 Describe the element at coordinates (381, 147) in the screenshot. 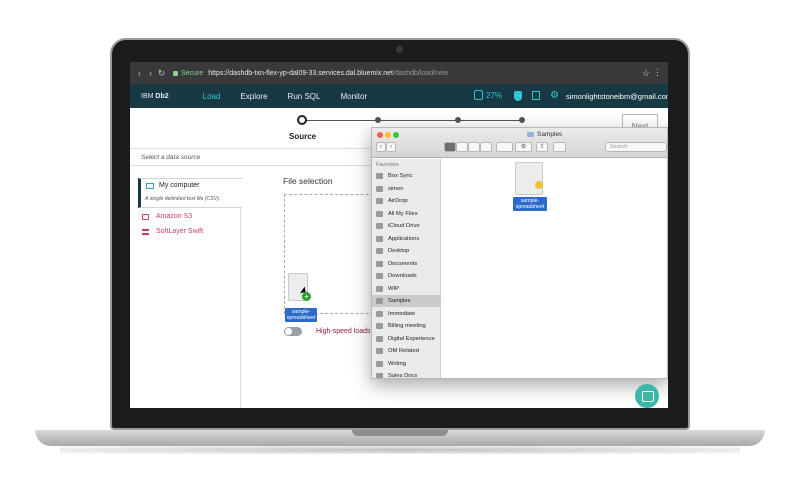

I see `finder-back-button: ‹` at that location.